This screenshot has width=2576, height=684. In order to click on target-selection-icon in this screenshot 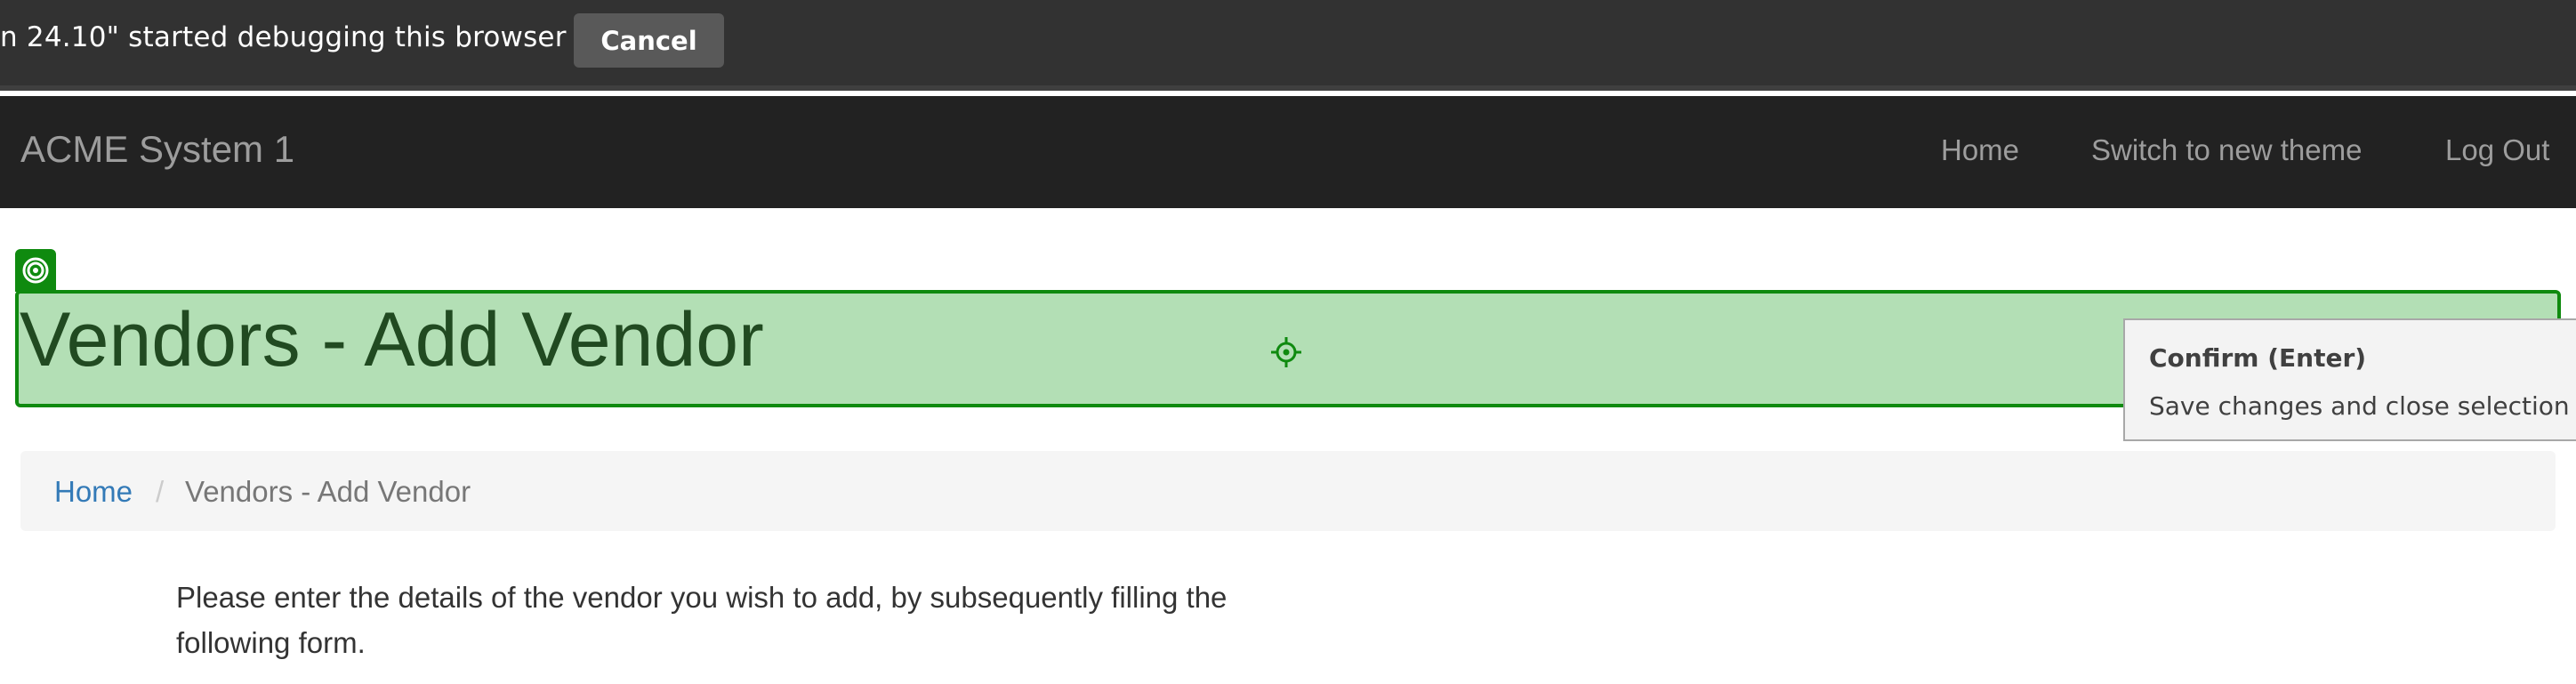, I will do `click(35, 270)`.